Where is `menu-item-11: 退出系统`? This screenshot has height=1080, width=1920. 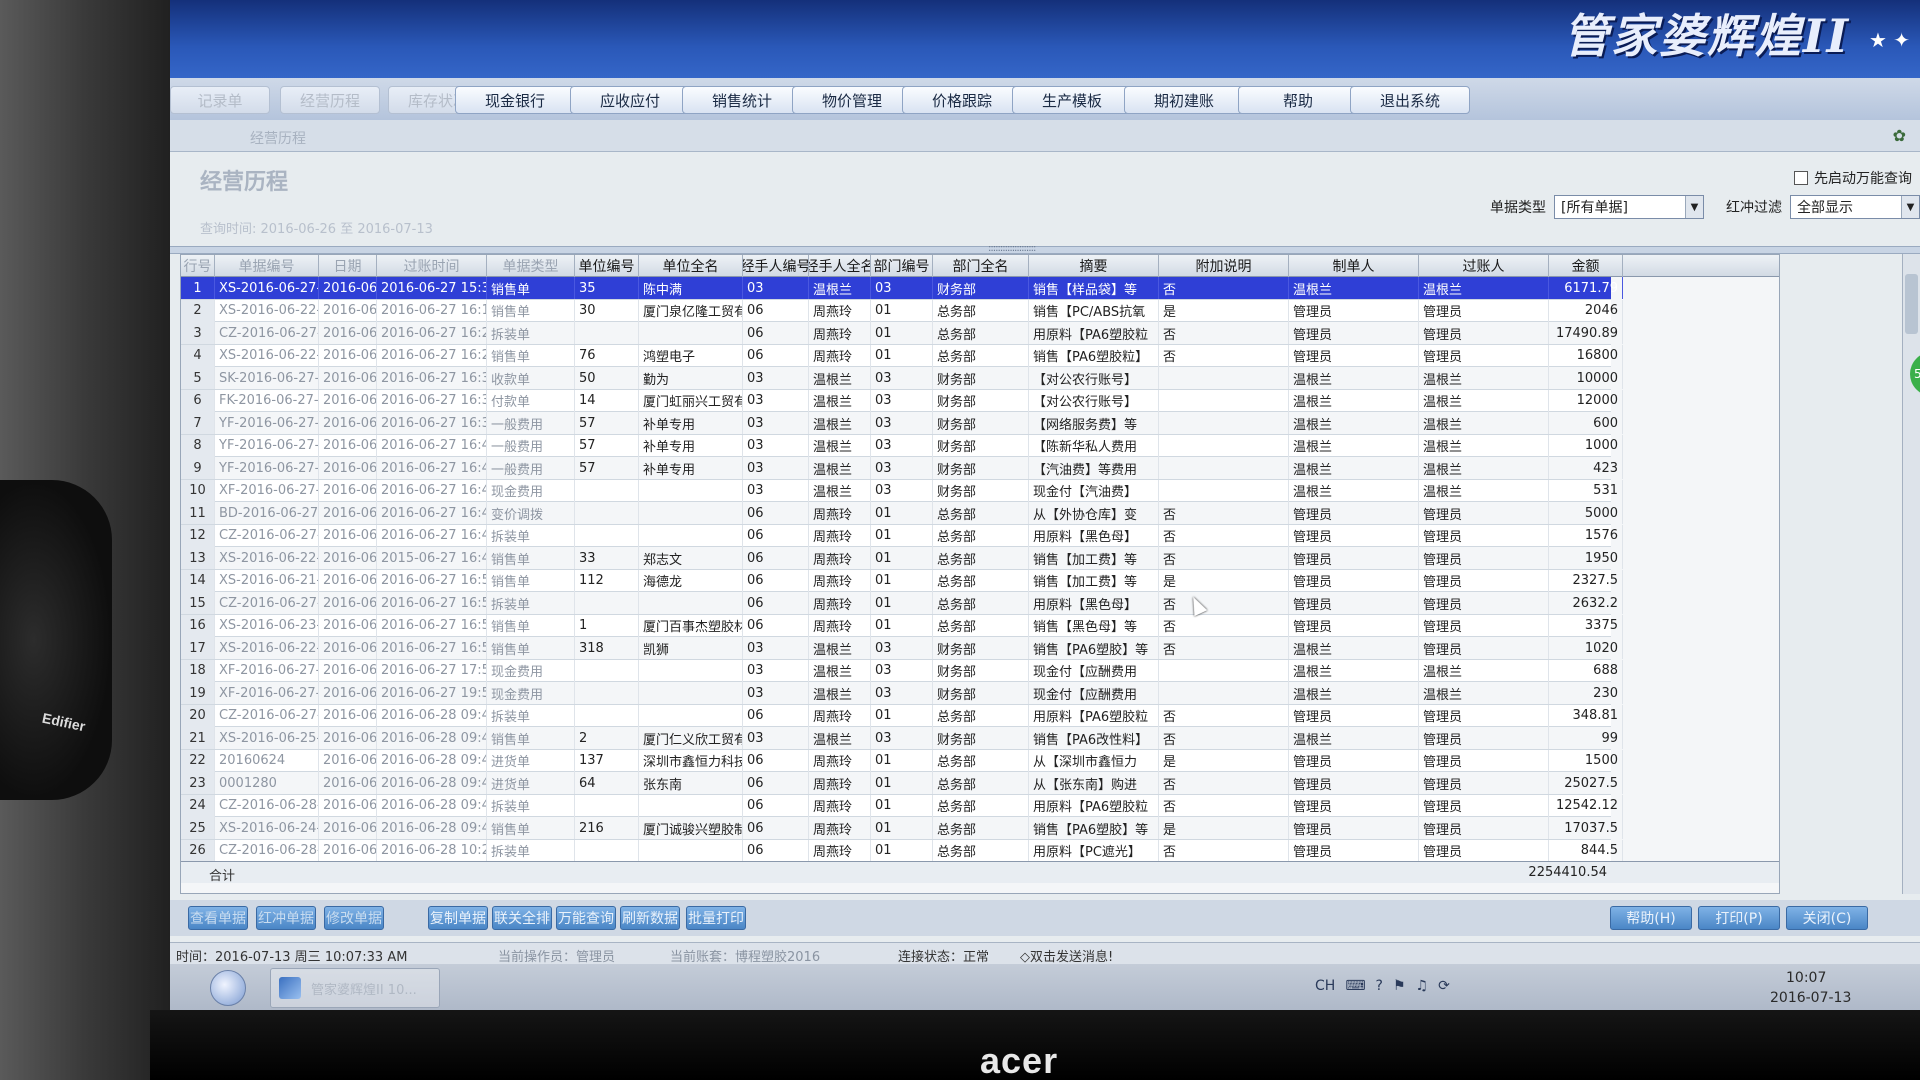
menu-item-11: 退出系统 is located at coordinates (1410, 100).